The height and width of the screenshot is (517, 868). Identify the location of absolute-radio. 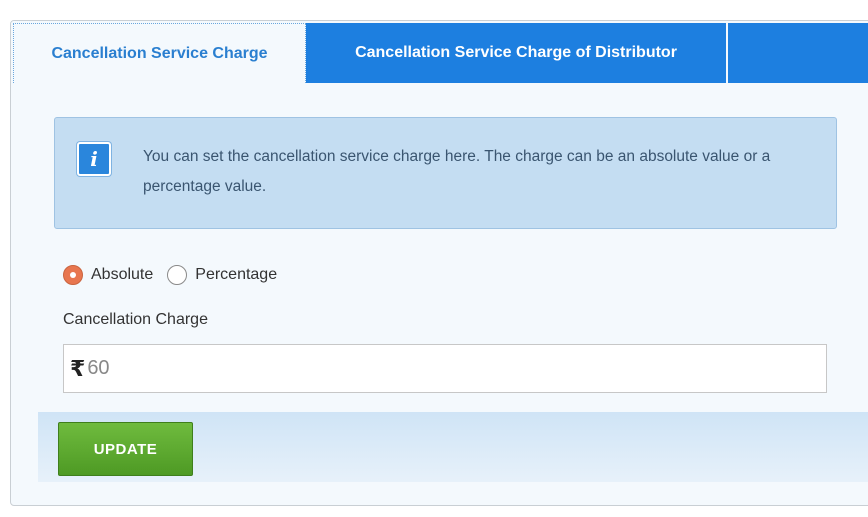
(73, 275).